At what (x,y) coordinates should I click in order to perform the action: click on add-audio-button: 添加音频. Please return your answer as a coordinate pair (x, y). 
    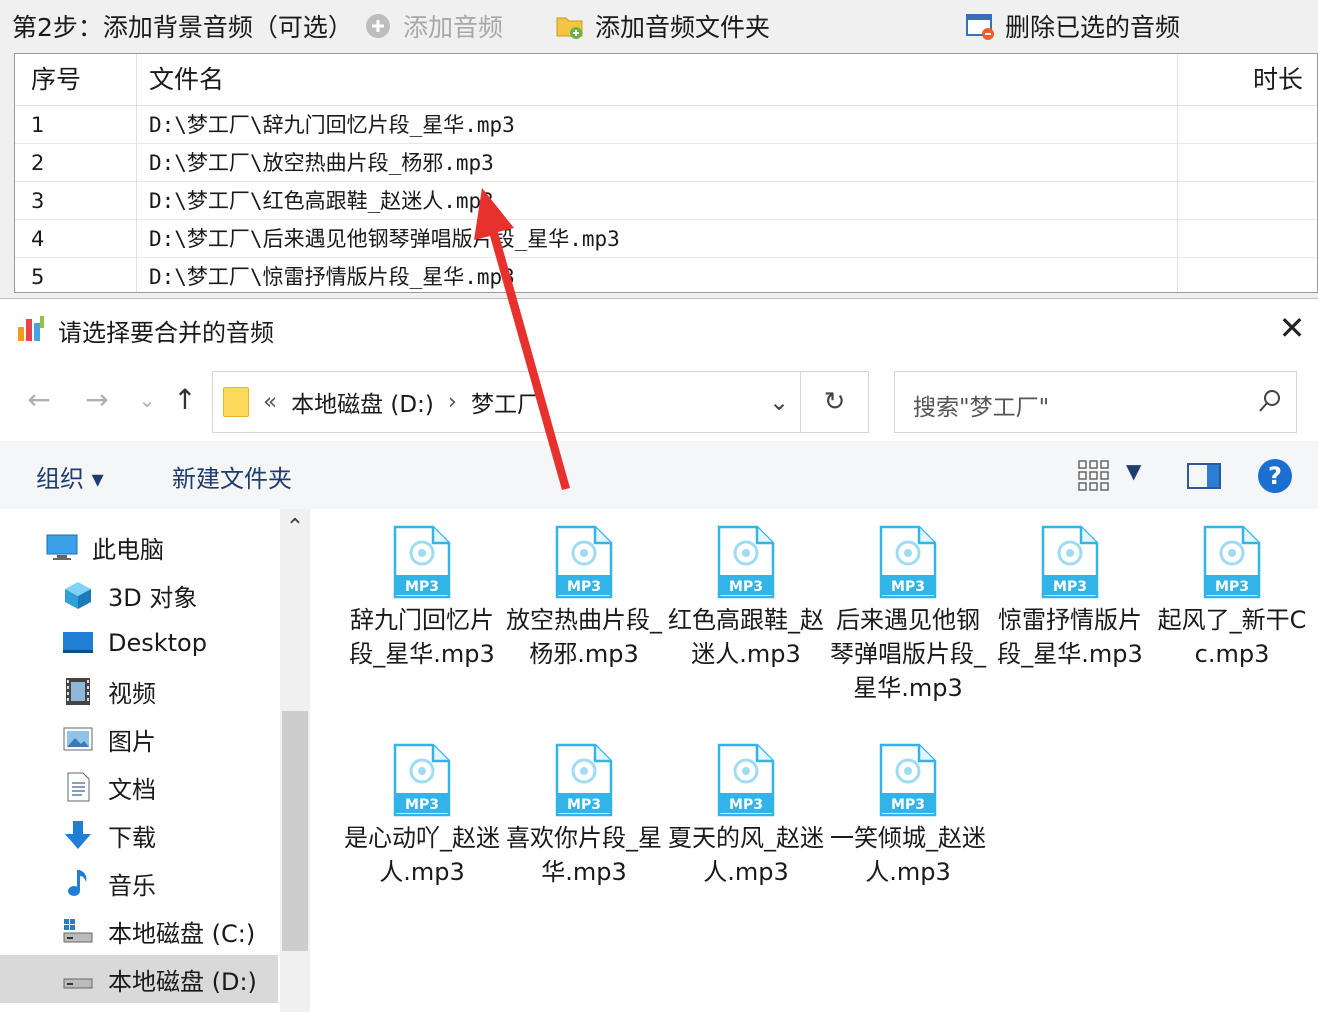
    Looking at the image, I should click on (433, 26).